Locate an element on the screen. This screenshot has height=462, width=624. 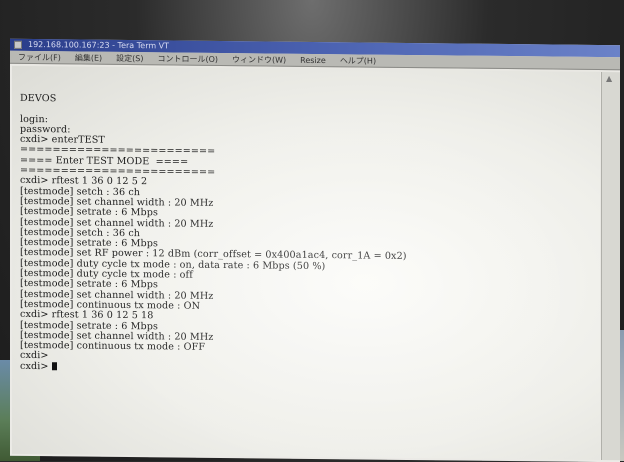
terminal-prompt: cxdi> is located at coordinates (34, 366).